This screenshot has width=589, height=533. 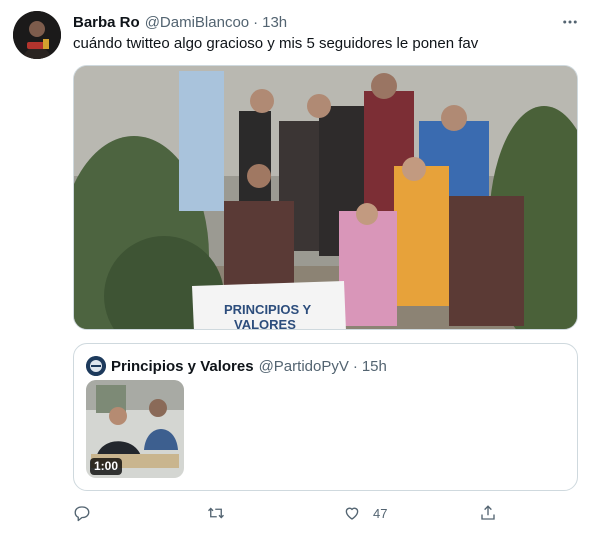 What do you see at coordinates (96, 366) in the screenshot?
I see `quoted-avatar` at bounding box center [96, 366].